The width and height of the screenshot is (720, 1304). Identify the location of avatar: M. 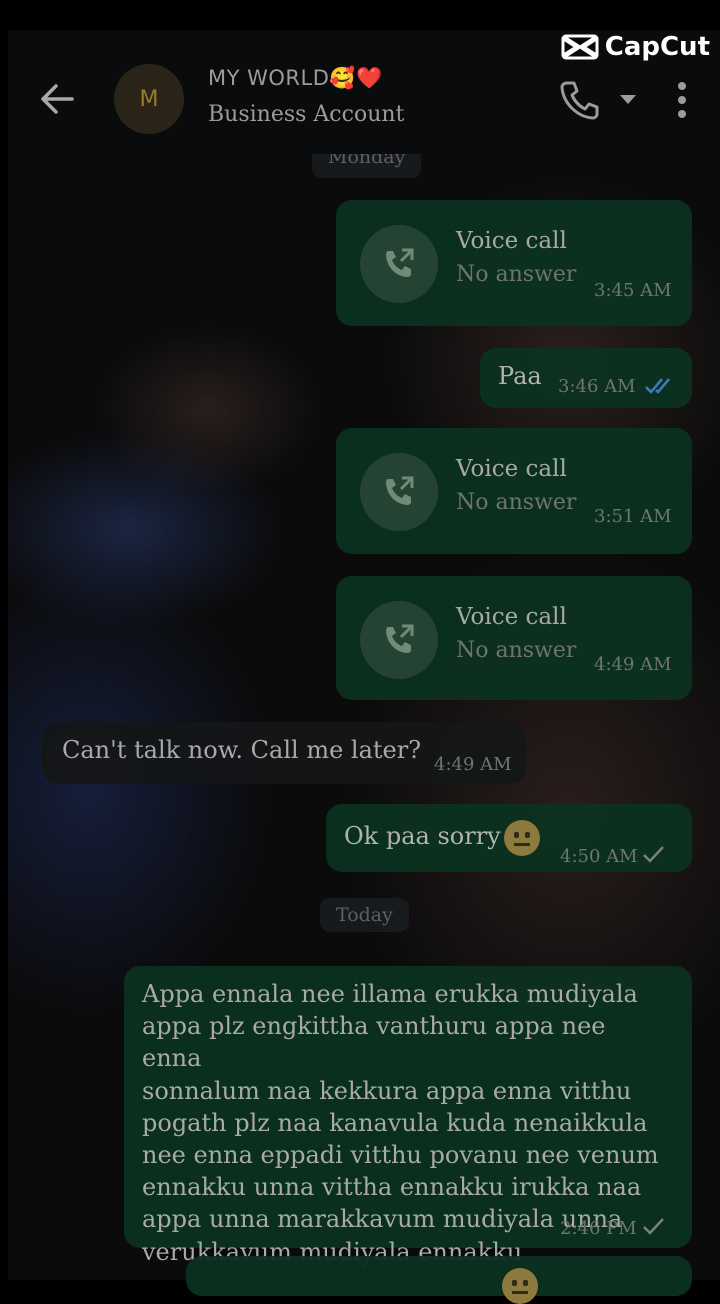
(149, 99).